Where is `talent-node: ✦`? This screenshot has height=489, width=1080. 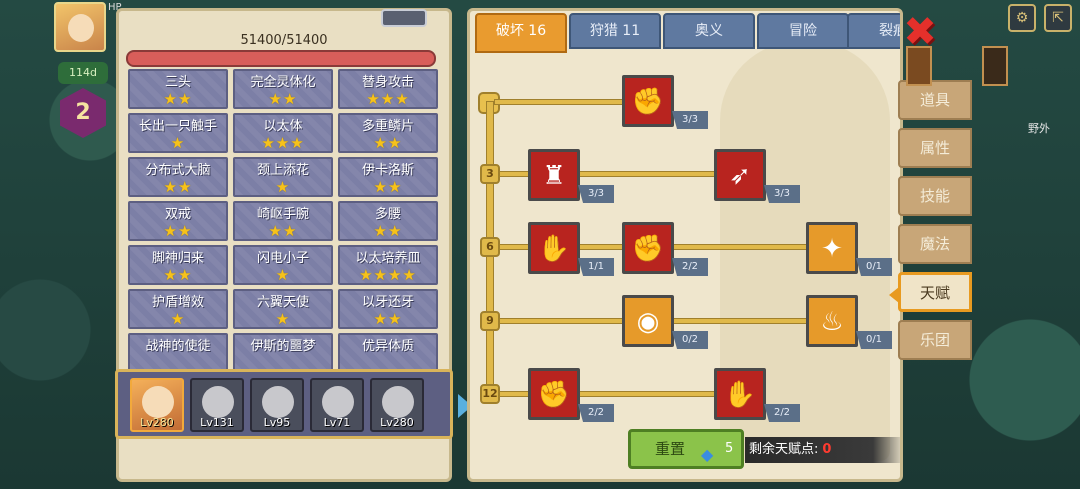
talent-node: ✦ is located at coordinates (832, 248).